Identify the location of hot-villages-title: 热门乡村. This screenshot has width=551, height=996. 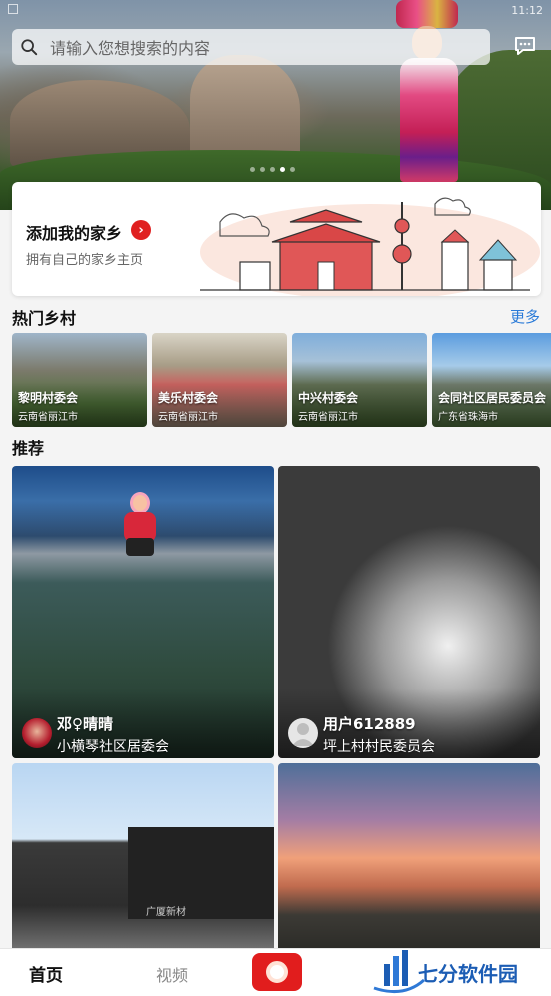
(44, 318).